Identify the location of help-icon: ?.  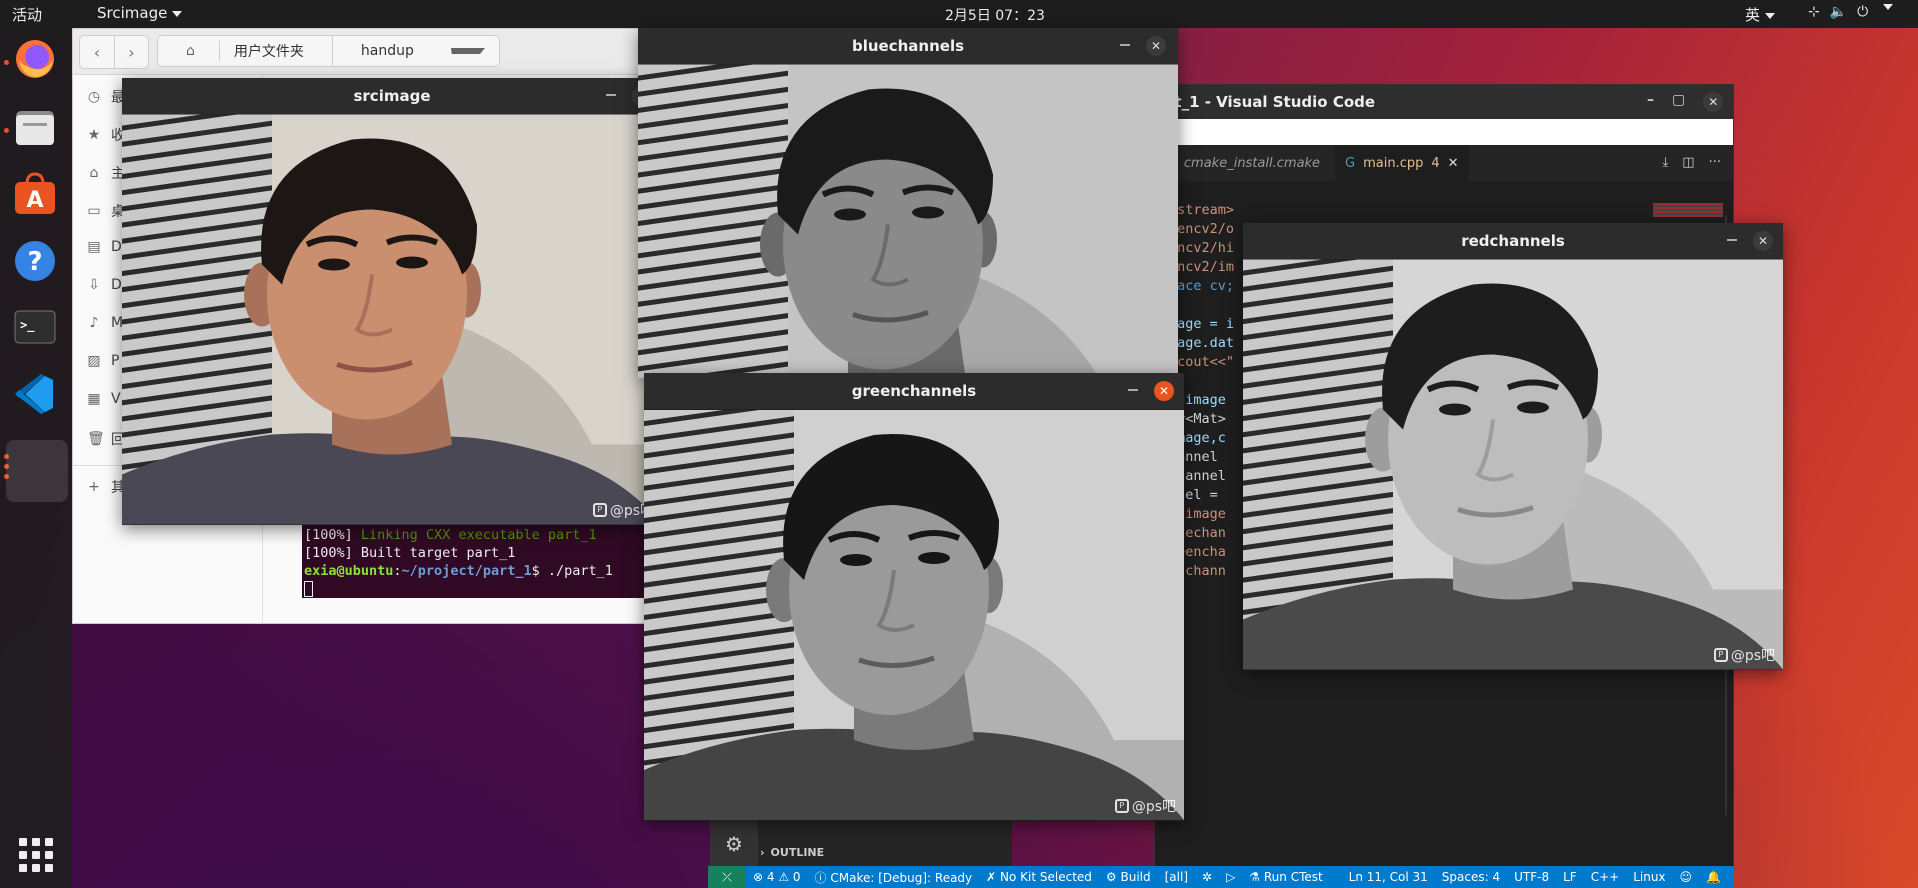
(35, 261).